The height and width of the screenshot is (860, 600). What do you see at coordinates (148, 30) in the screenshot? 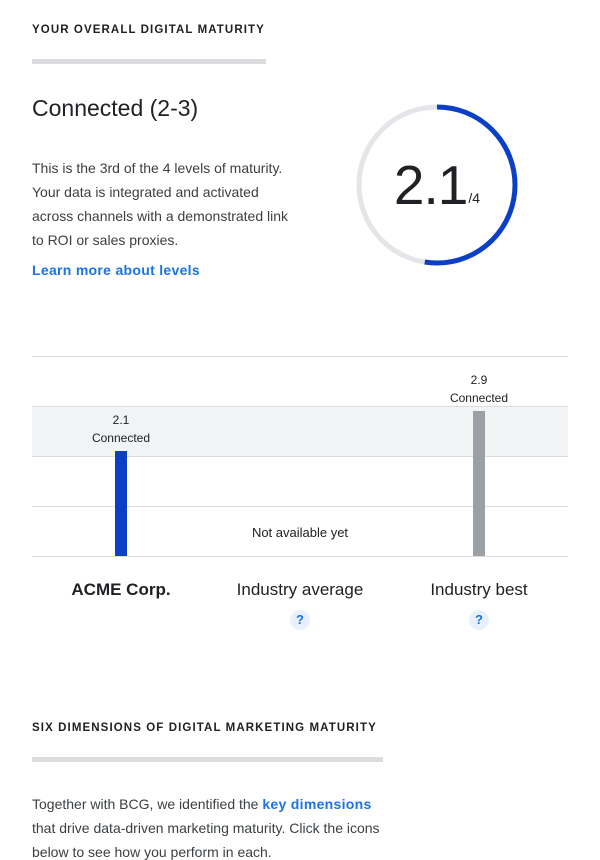
I see `overall-maturity-section-title: YOUR OVERALL DIGITAL MATURITY` at bounding box center [148, 30].